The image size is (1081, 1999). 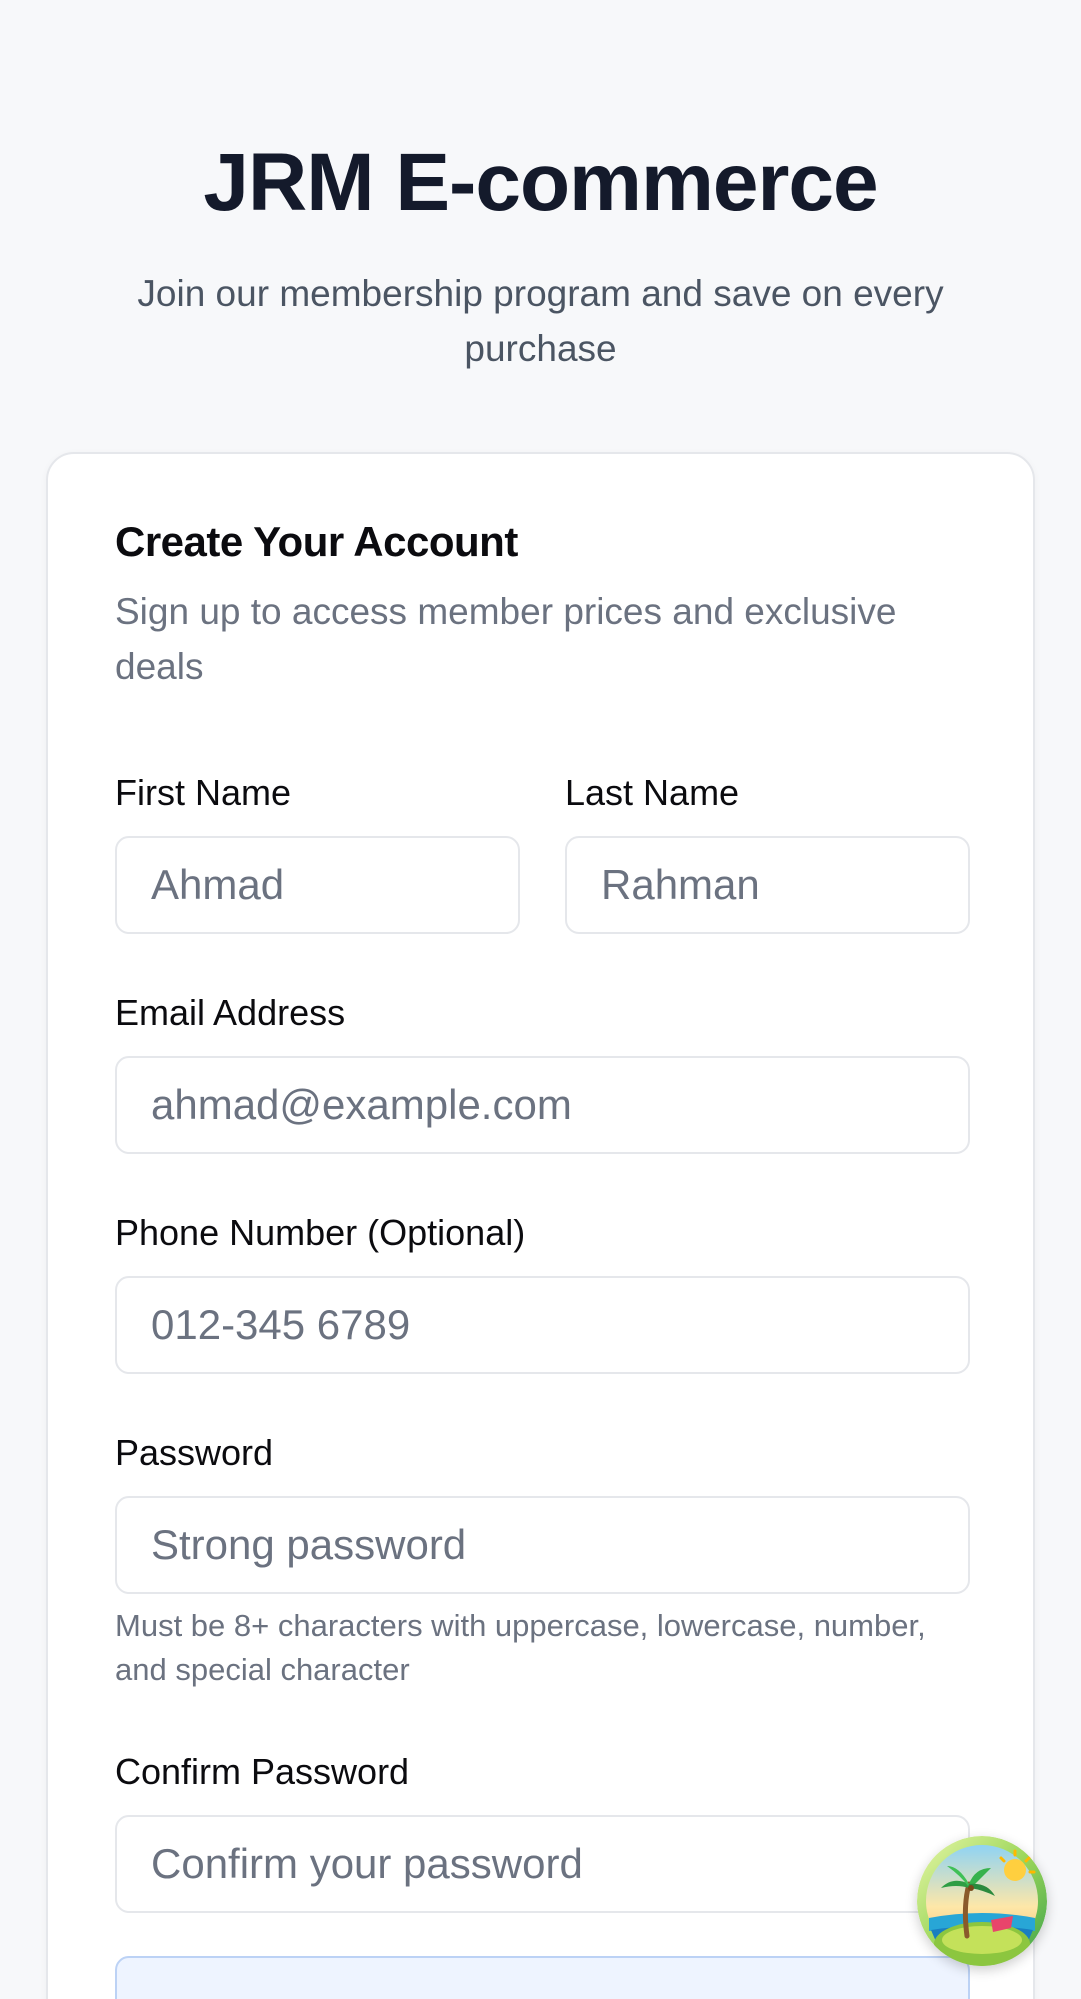 What do you see at coordinates (540, 182) in the screenshot?
I see `brand-title: JRM E-commerce` at bounding box center [540, 182].